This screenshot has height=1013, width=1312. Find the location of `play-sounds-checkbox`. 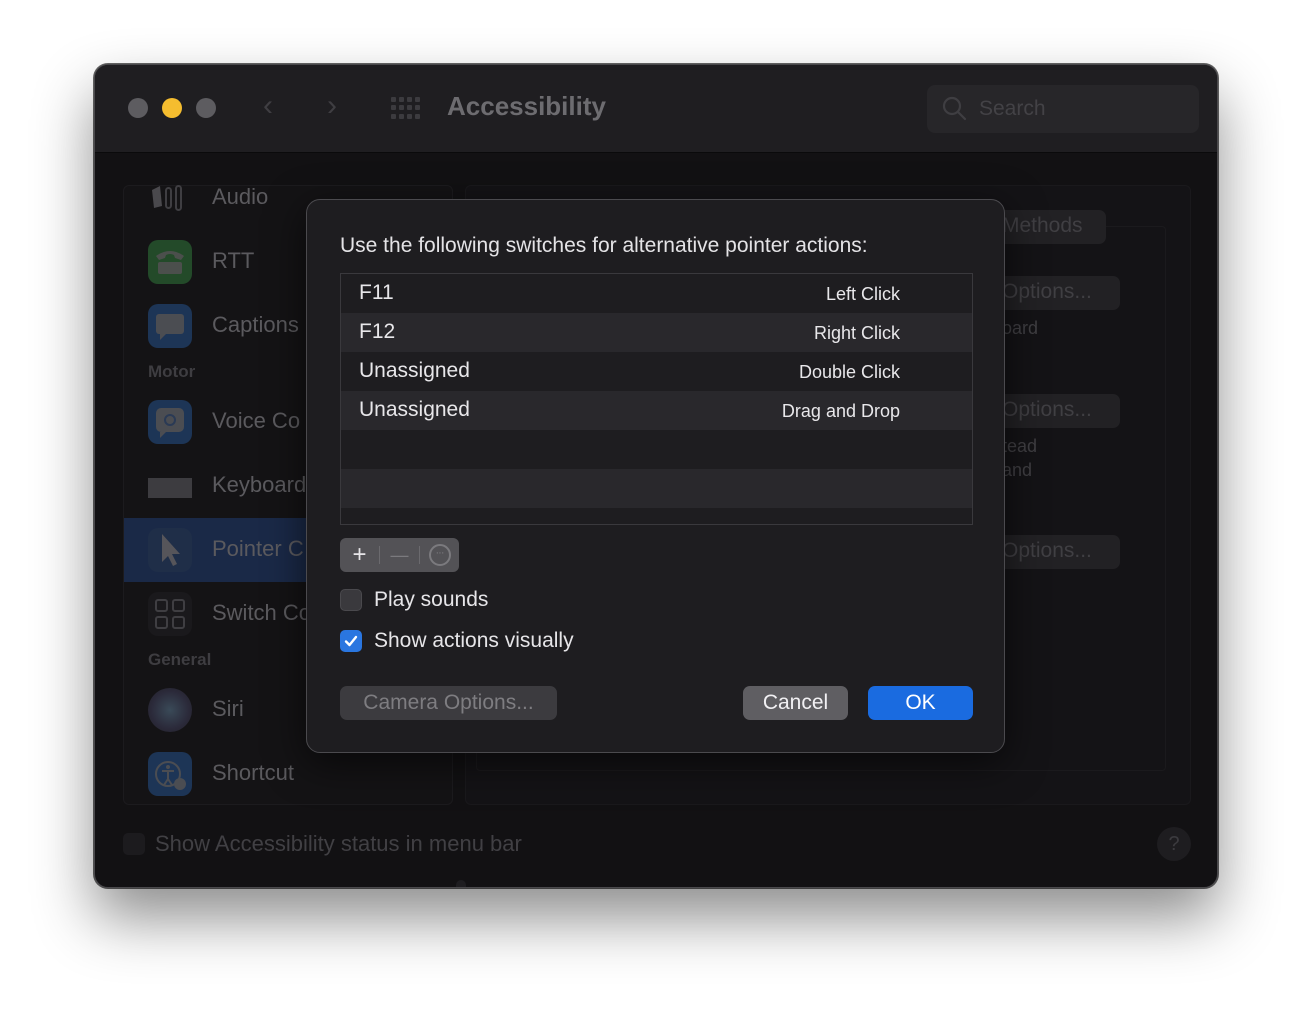

play-sounds-checkbox is located at coordinates (351, 600).